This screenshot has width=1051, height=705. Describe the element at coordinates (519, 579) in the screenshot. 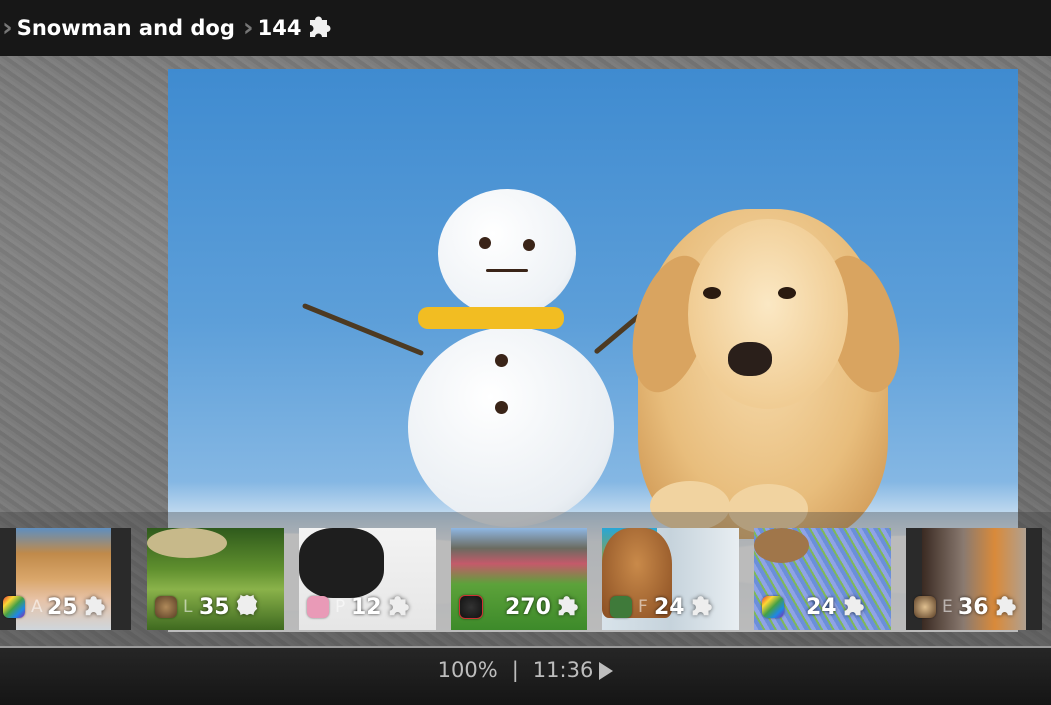

I see `thumbnail-puzzle: 270` at that location.